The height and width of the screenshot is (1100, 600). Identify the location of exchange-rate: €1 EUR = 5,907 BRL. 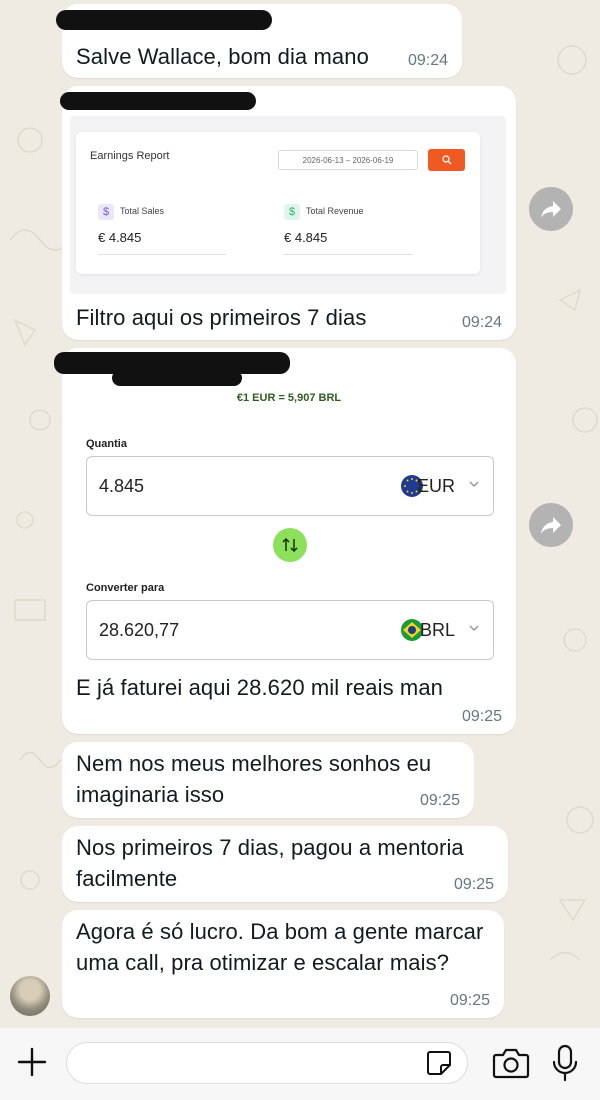
(289, 398).